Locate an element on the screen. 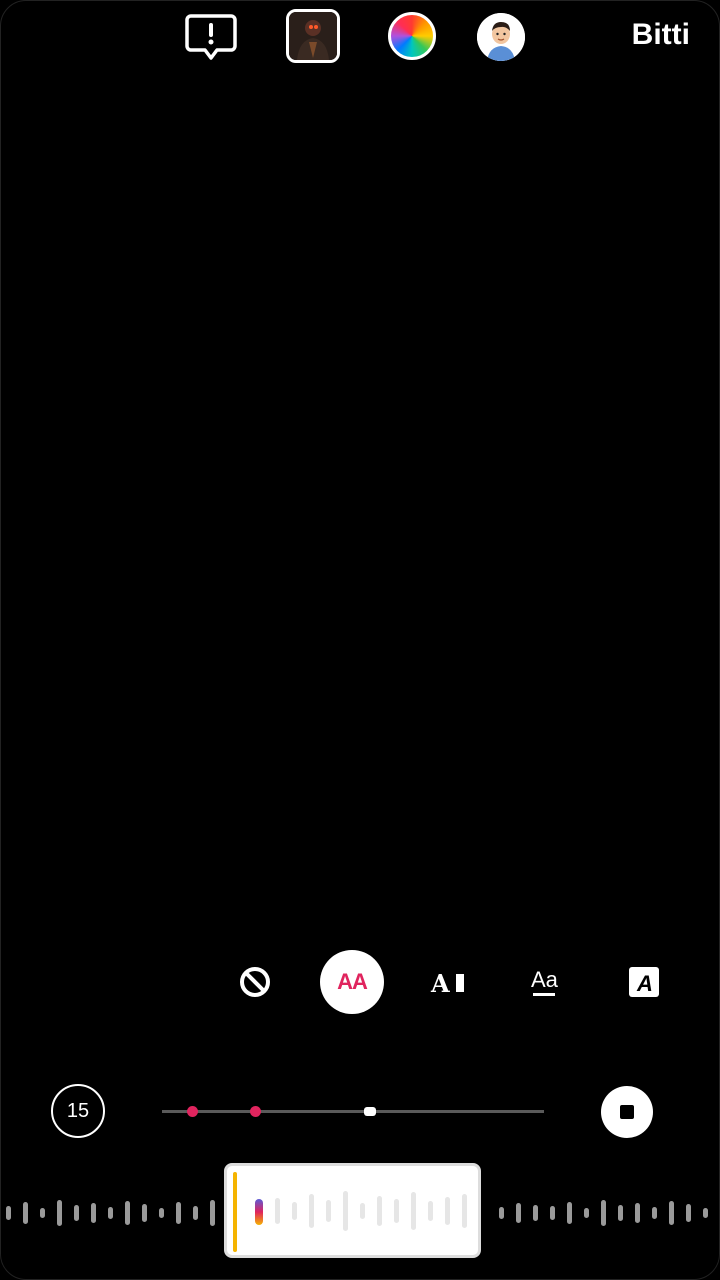  style-bold-bar-button: A is located at coordinates (450, 982).